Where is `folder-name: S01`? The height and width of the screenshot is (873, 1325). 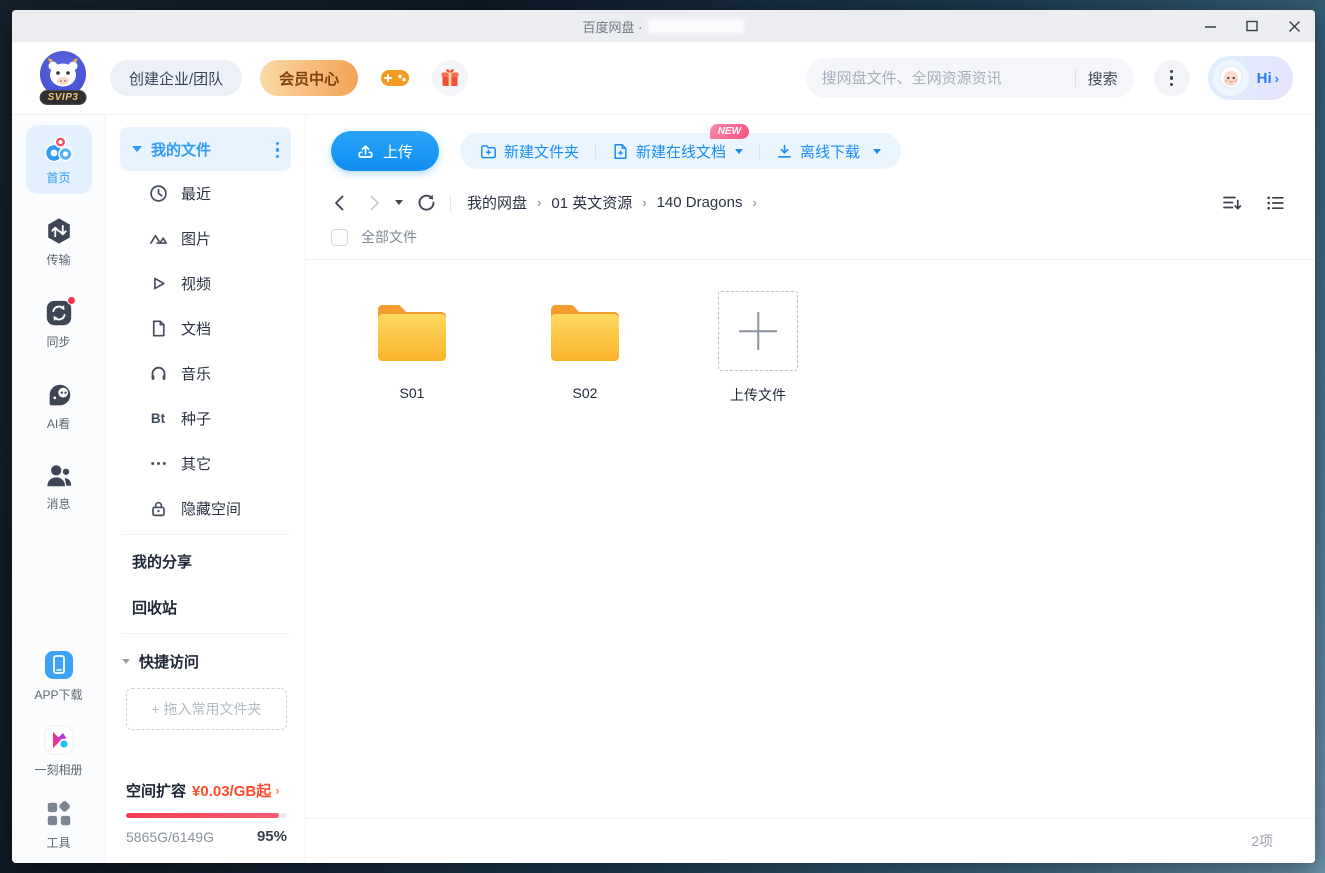
folder-name: S01 is located at coordinates (412, 393).